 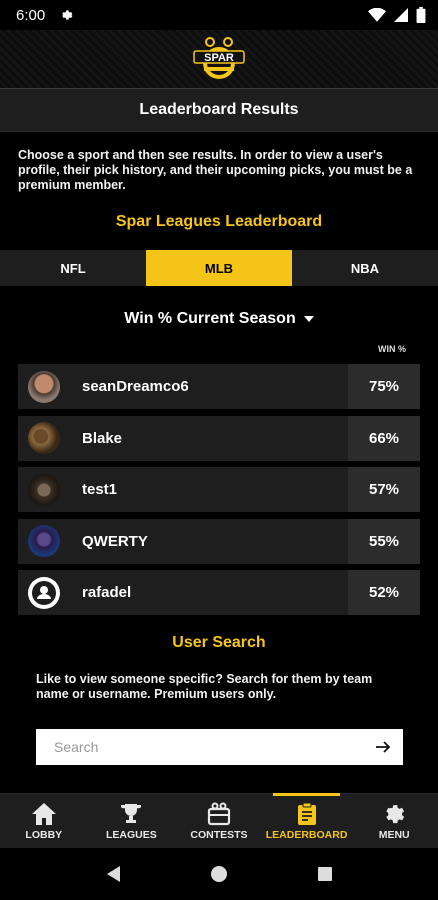 I want to click on wifi-icon, so click(x=377, y=15).